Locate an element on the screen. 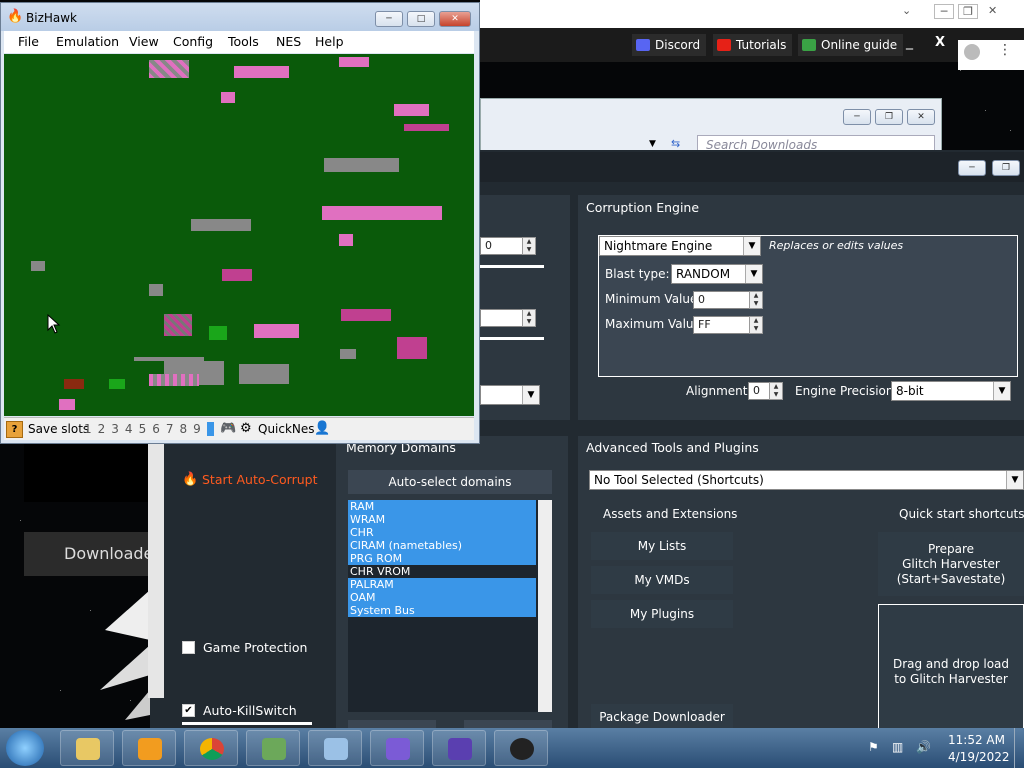  maximize-icon: □ is located at coordinates (421, 19).